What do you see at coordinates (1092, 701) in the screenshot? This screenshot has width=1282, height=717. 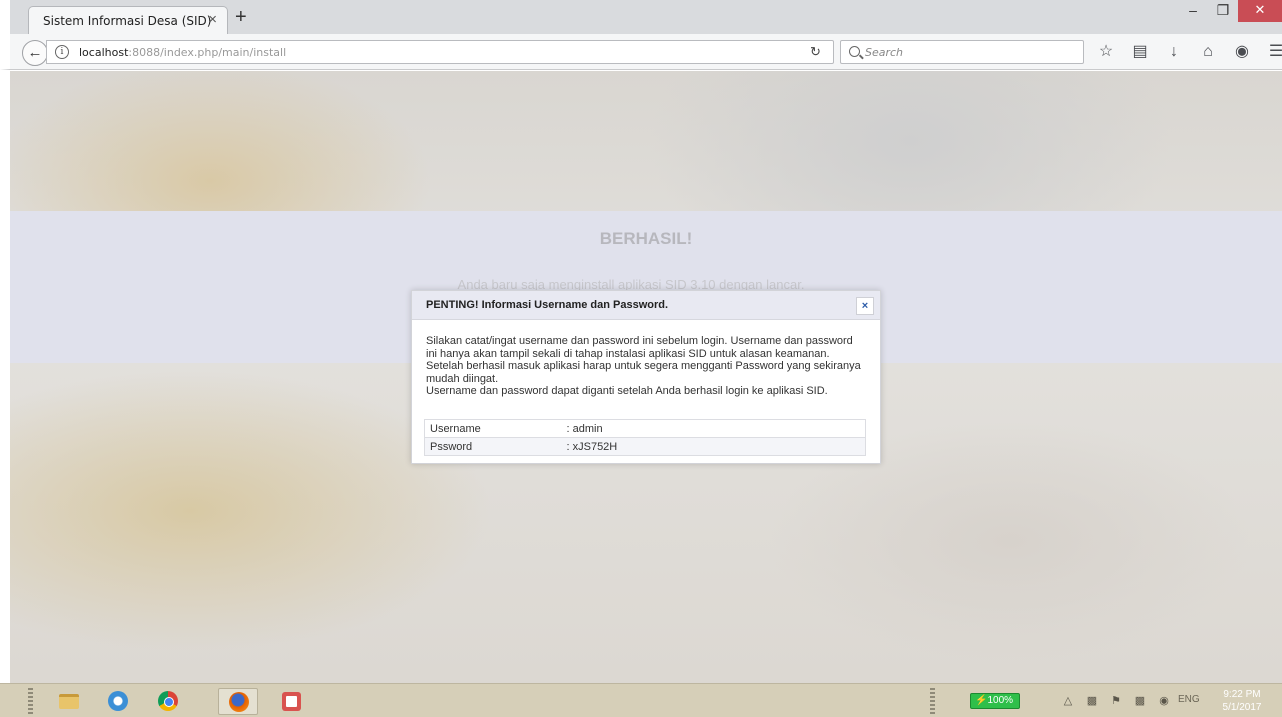 I see `device-icon: ▩` at bounding box center [1092, 701].